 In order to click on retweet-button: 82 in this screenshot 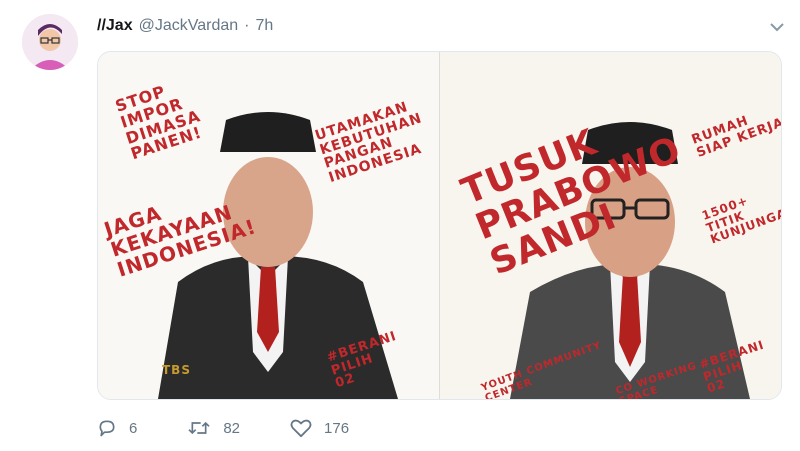, I will do `click(213, 428)`.